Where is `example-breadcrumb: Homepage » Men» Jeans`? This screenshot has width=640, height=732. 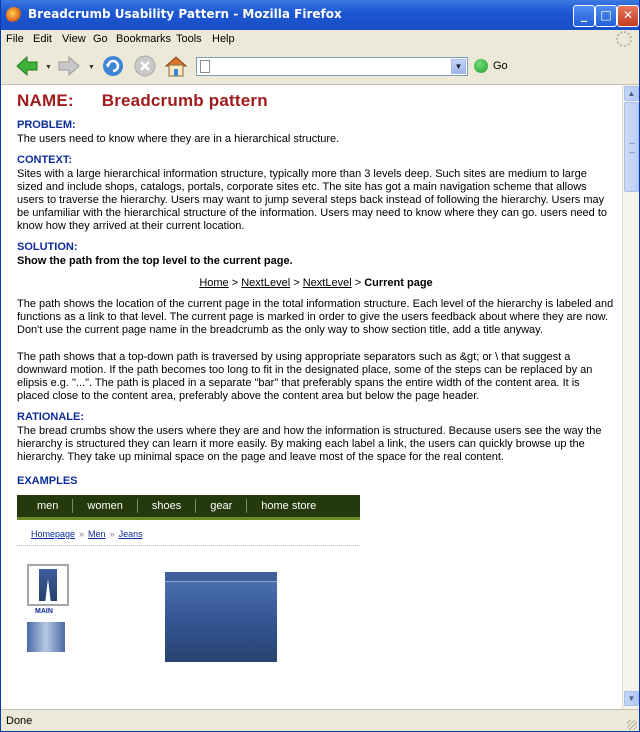 example-breadcrumb: Homepage » Men» Jeans is located at coordinates (316, 534).